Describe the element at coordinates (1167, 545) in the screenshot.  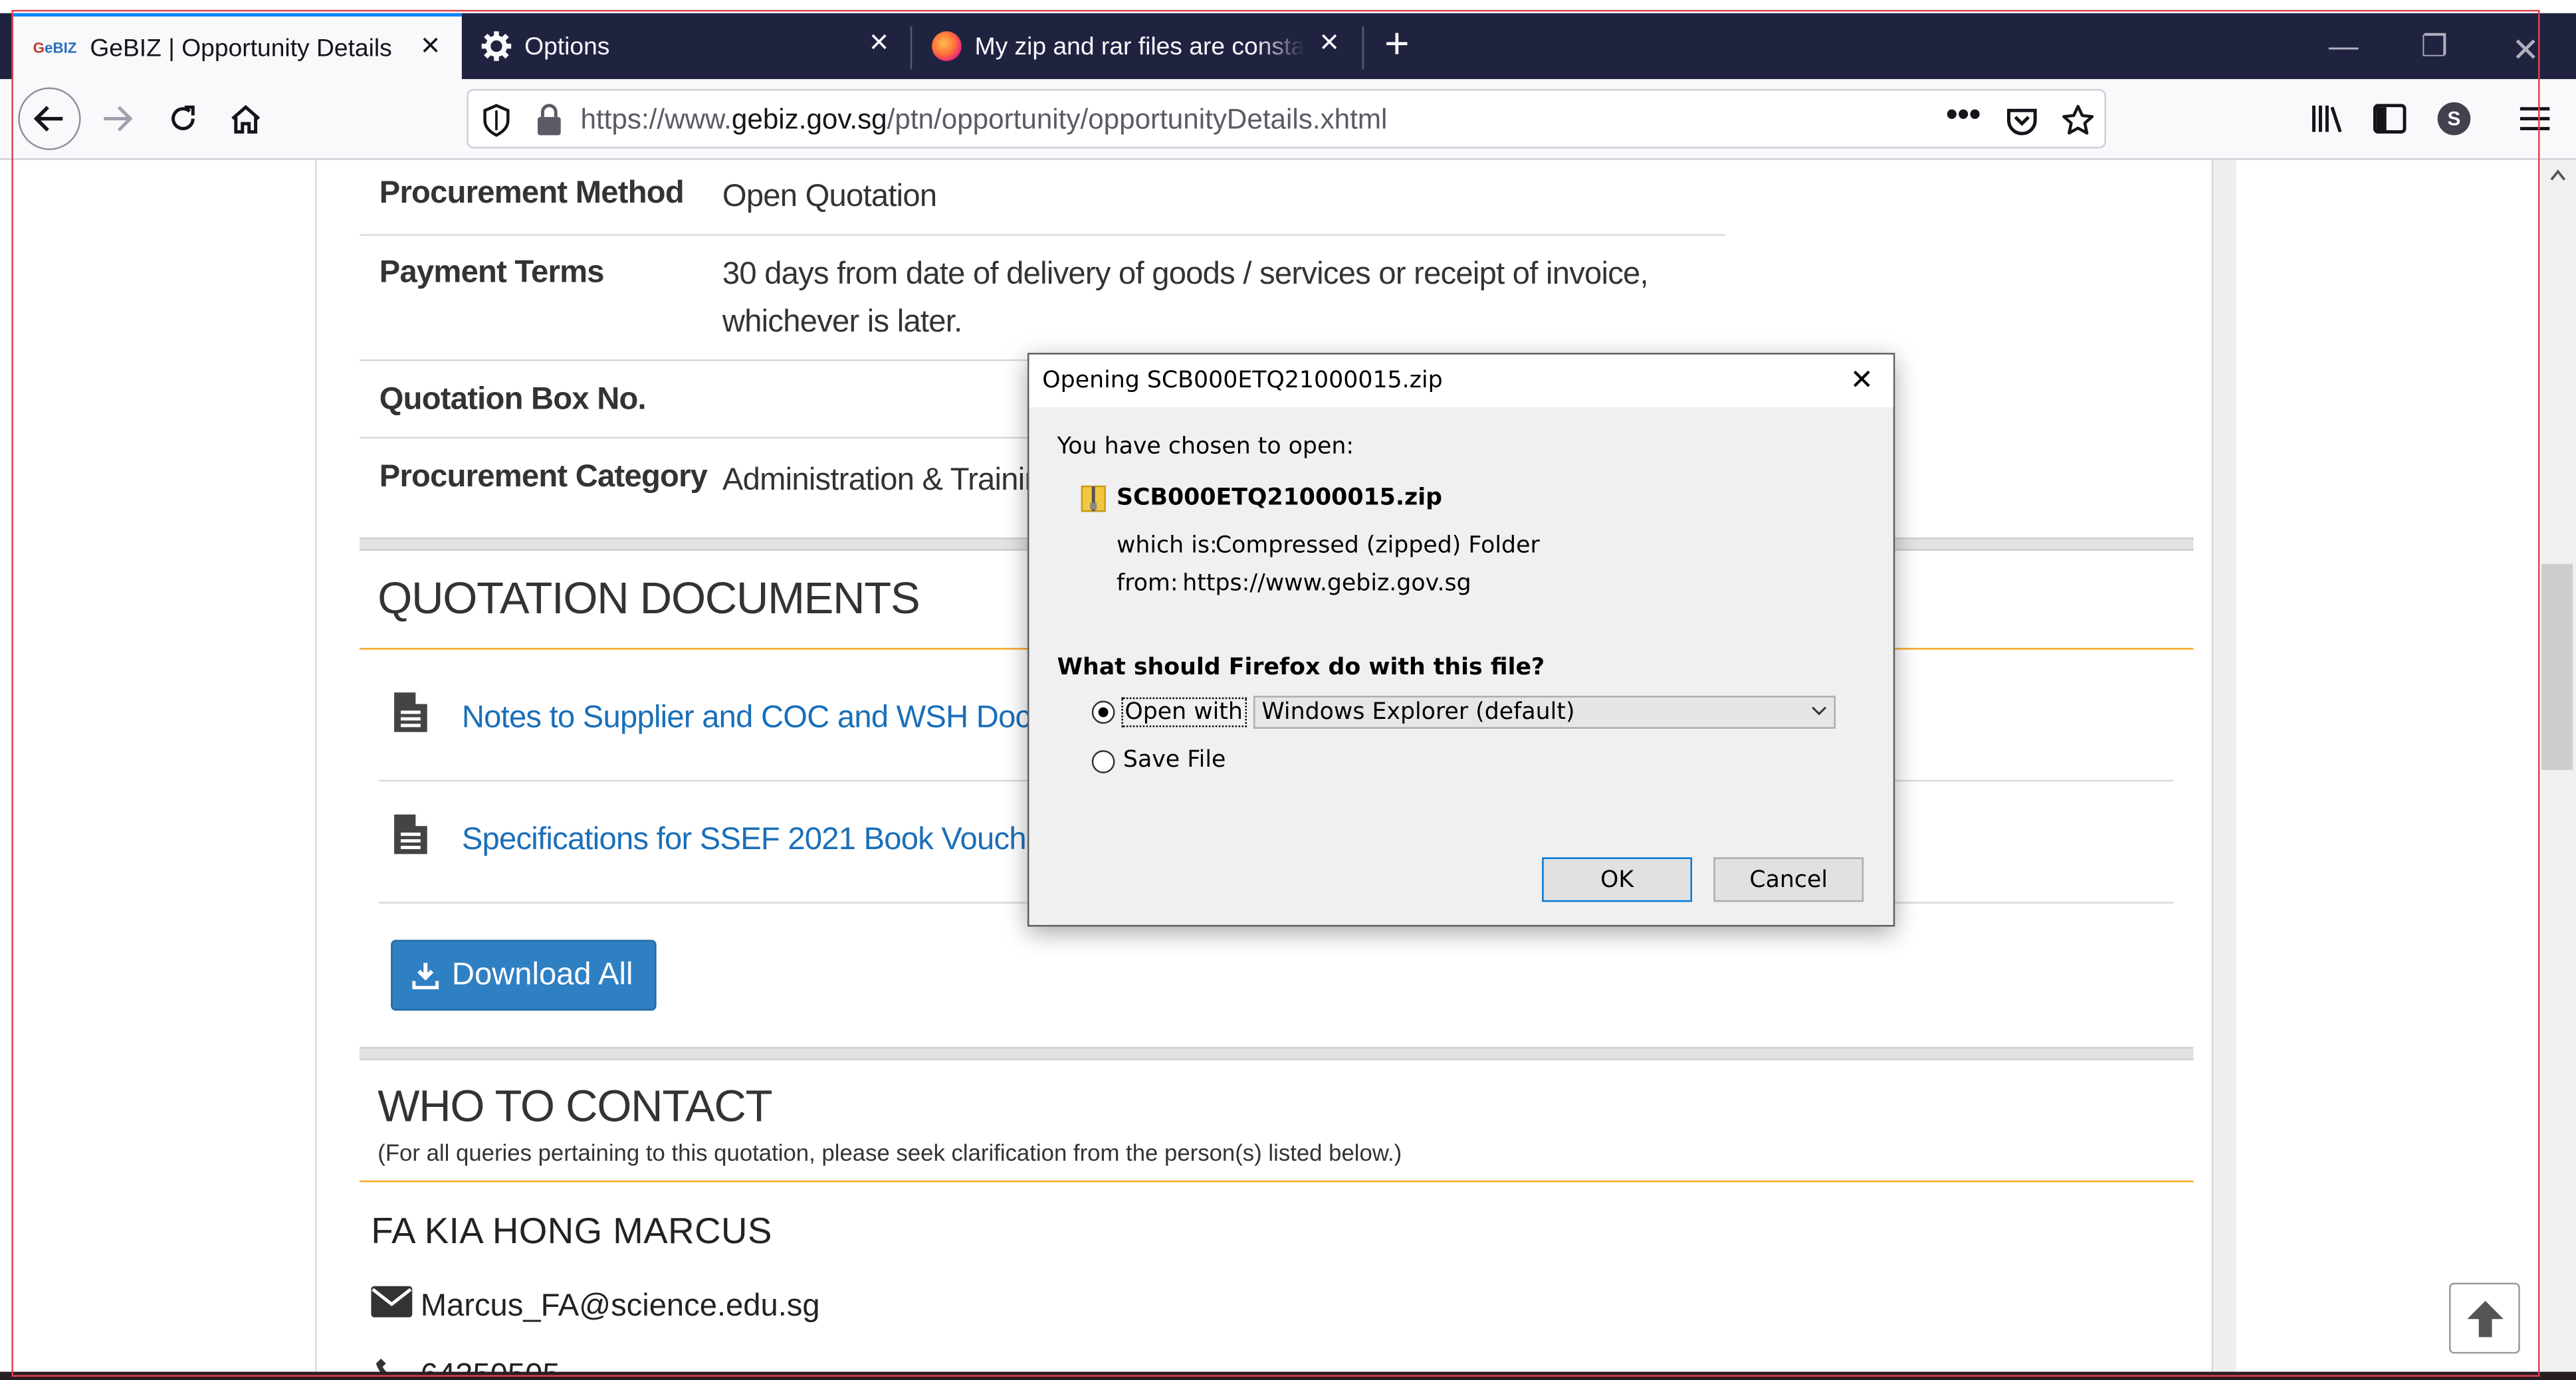
I see `which-is-label: which is:` at that location.